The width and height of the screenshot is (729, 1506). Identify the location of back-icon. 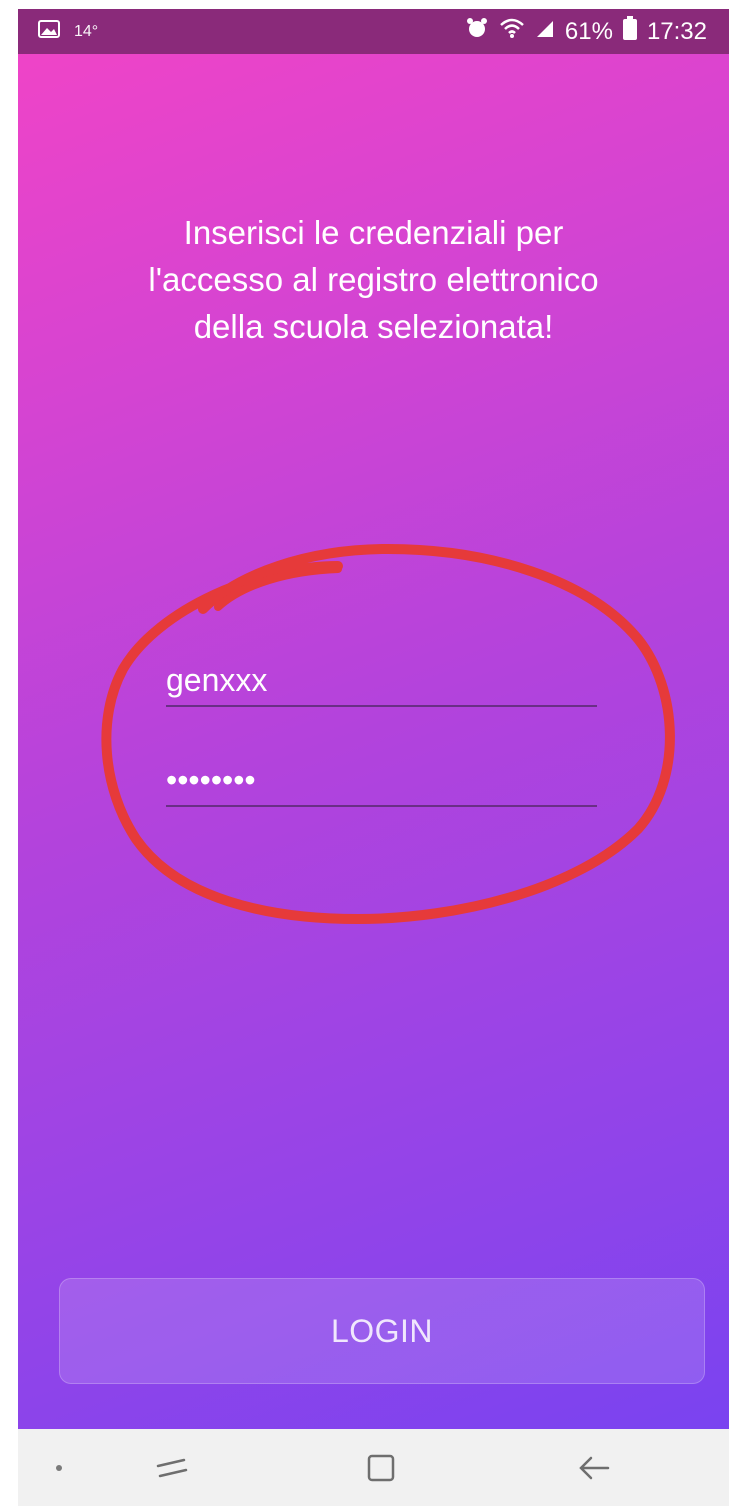
(594, 1467).